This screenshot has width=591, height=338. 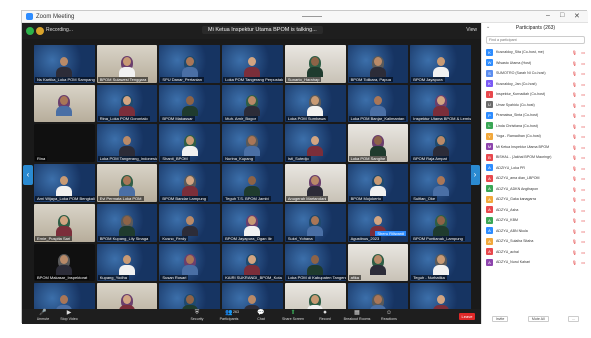 What do you see at coordinates (28, 175) in the screenshot?
I see `prev-page-button: ‹` at bounding box center [28, 175].